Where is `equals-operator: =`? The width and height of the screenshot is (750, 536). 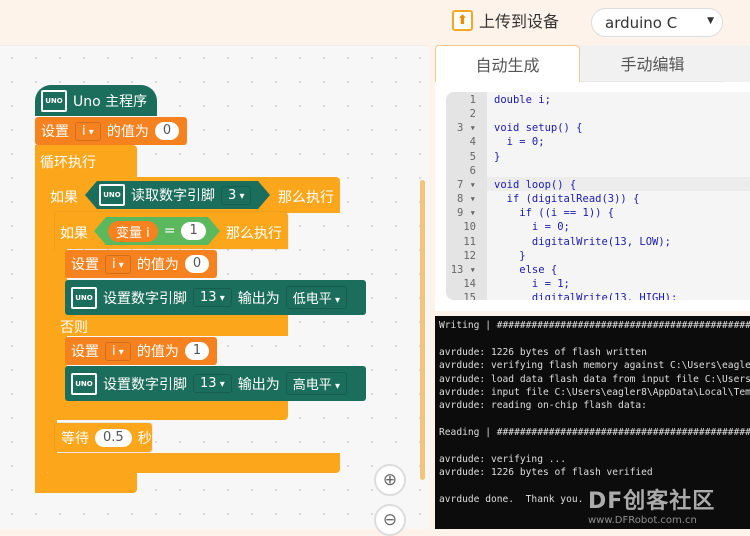
equals-operator: = is located at coordinates (169, 231).